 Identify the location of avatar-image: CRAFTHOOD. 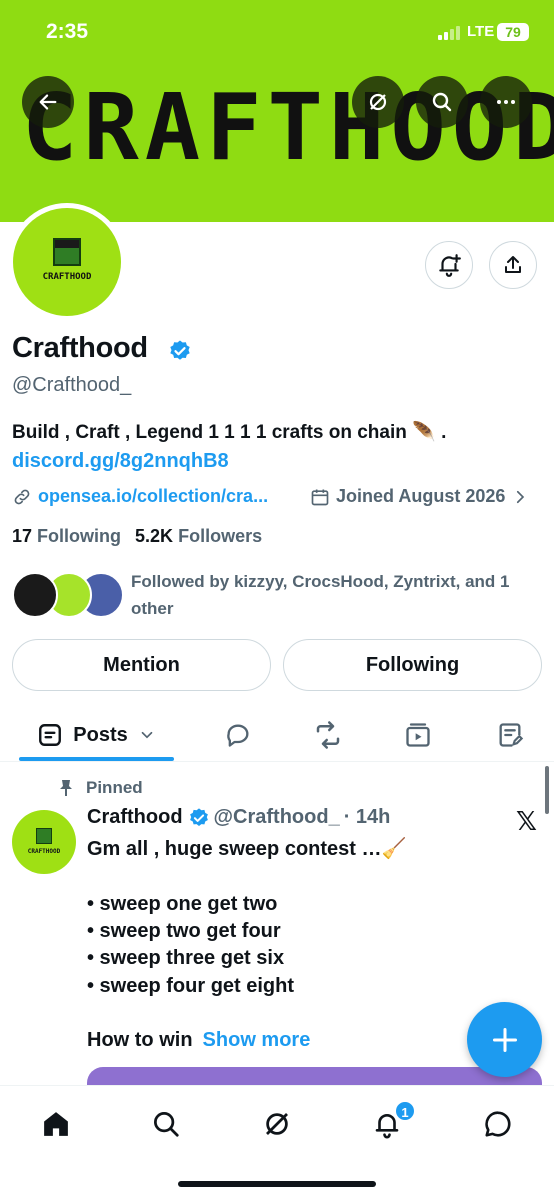
(67, 262).